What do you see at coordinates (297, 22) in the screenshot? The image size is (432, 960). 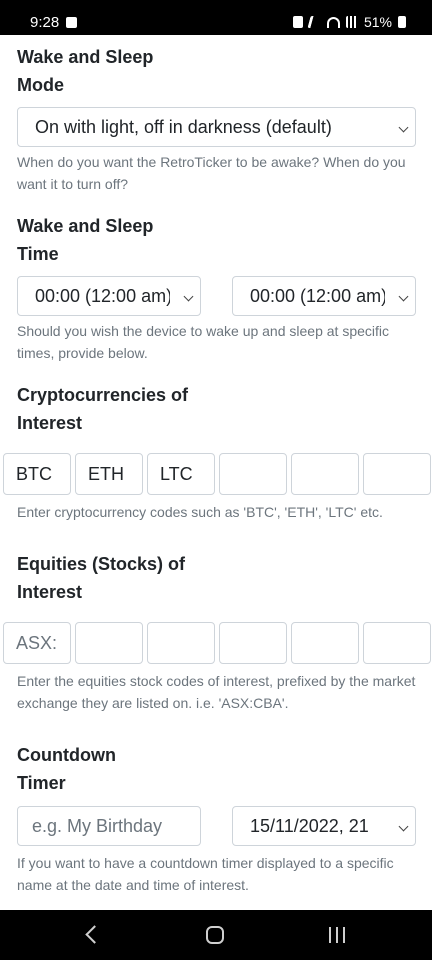 I see `battery-saver-icon` at bounding box center [297, 22].